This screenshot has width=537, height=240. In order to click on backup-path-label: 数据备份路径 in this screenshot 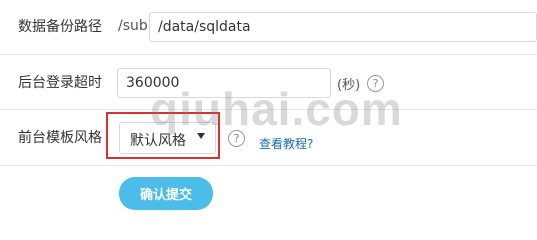, I will do `click(60, 27)`.